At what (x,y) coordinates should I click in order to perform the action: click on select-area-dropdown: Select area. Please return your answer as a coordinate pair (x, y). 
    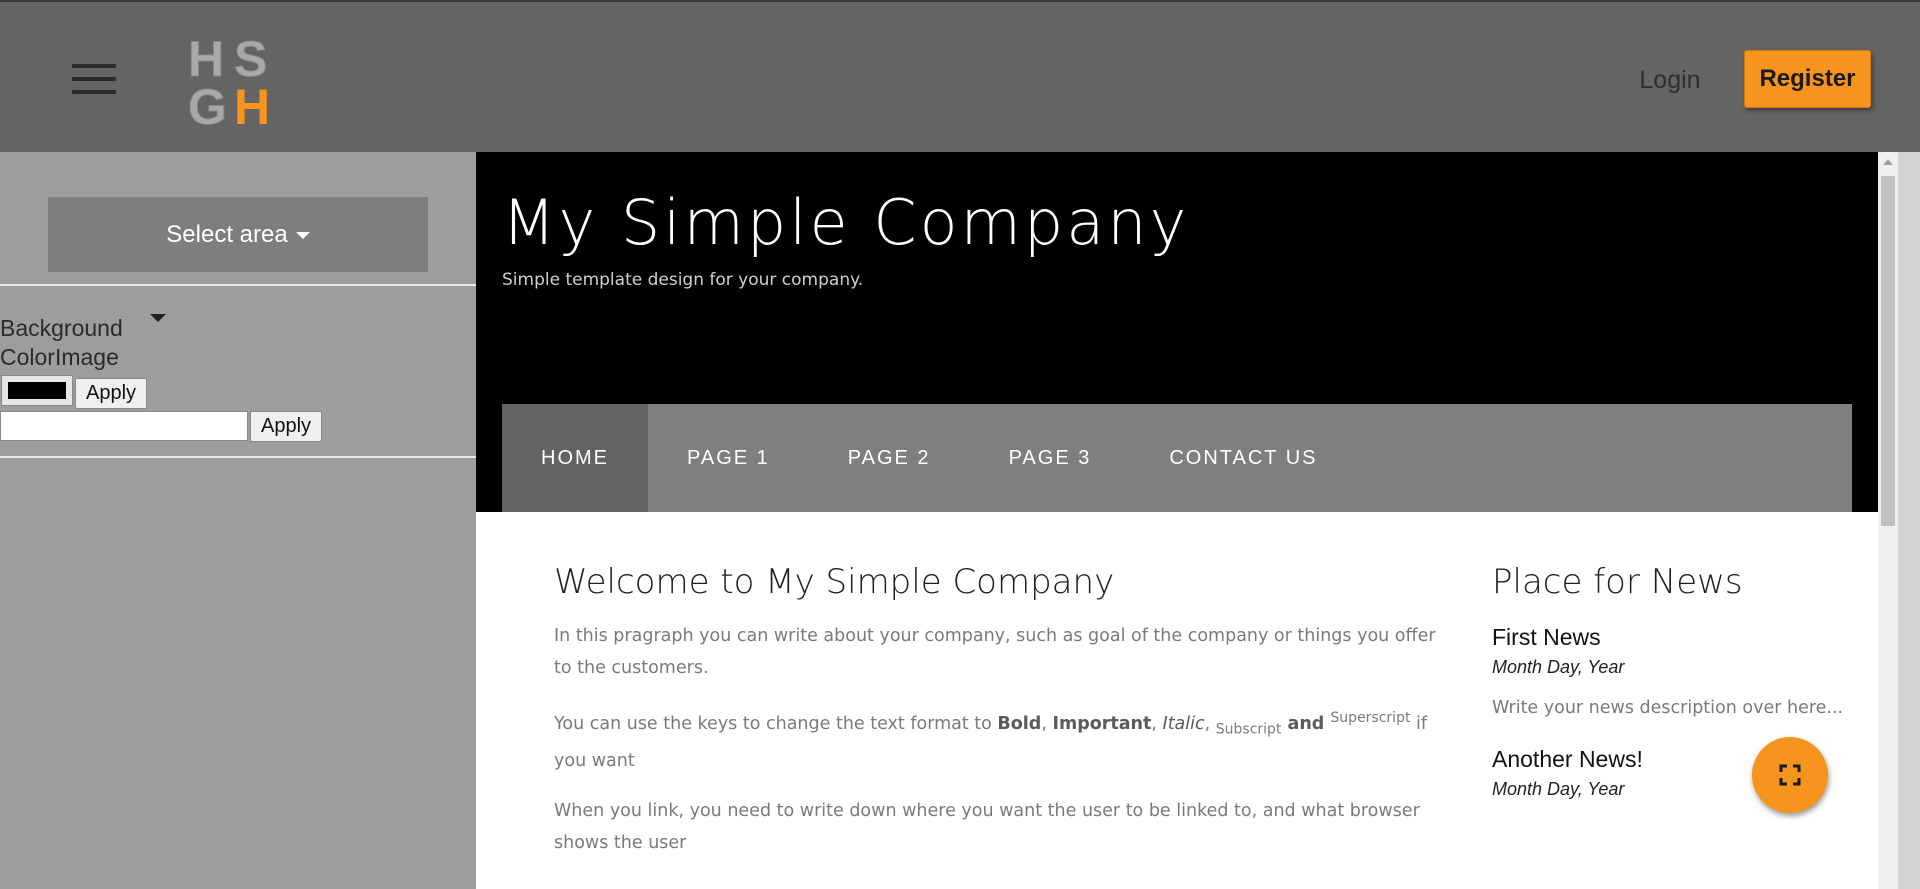
    Looking at the image, I should click on (238, 234).